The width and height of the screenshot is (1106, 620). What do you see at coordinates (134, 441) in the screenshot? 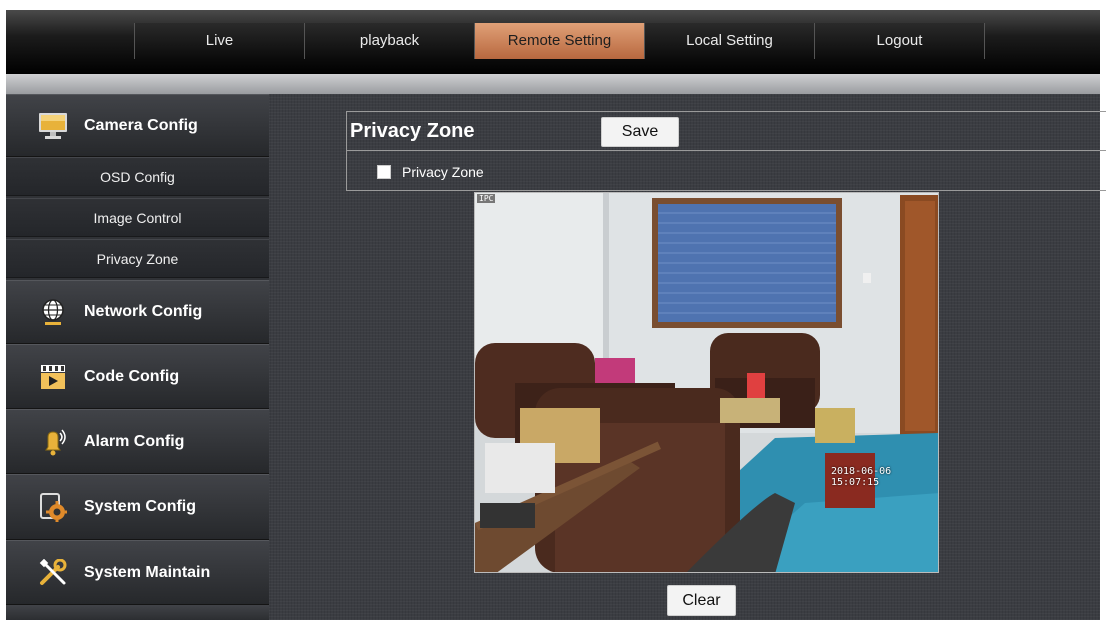
I see `sidebar-item-label: Alarm Config` at bounding box center [134, 441].